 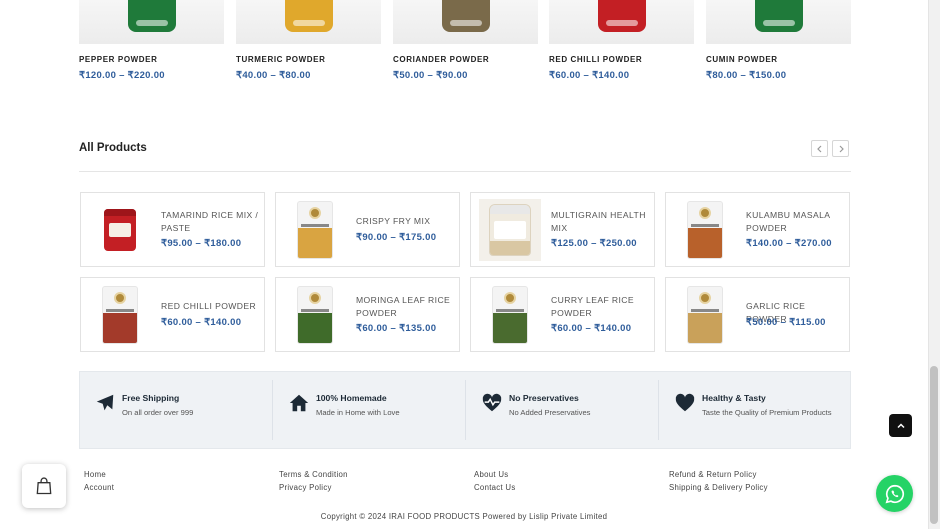 I want to click on footer-link-refund: Refund & Return Policy, so click(x=713, y=474).